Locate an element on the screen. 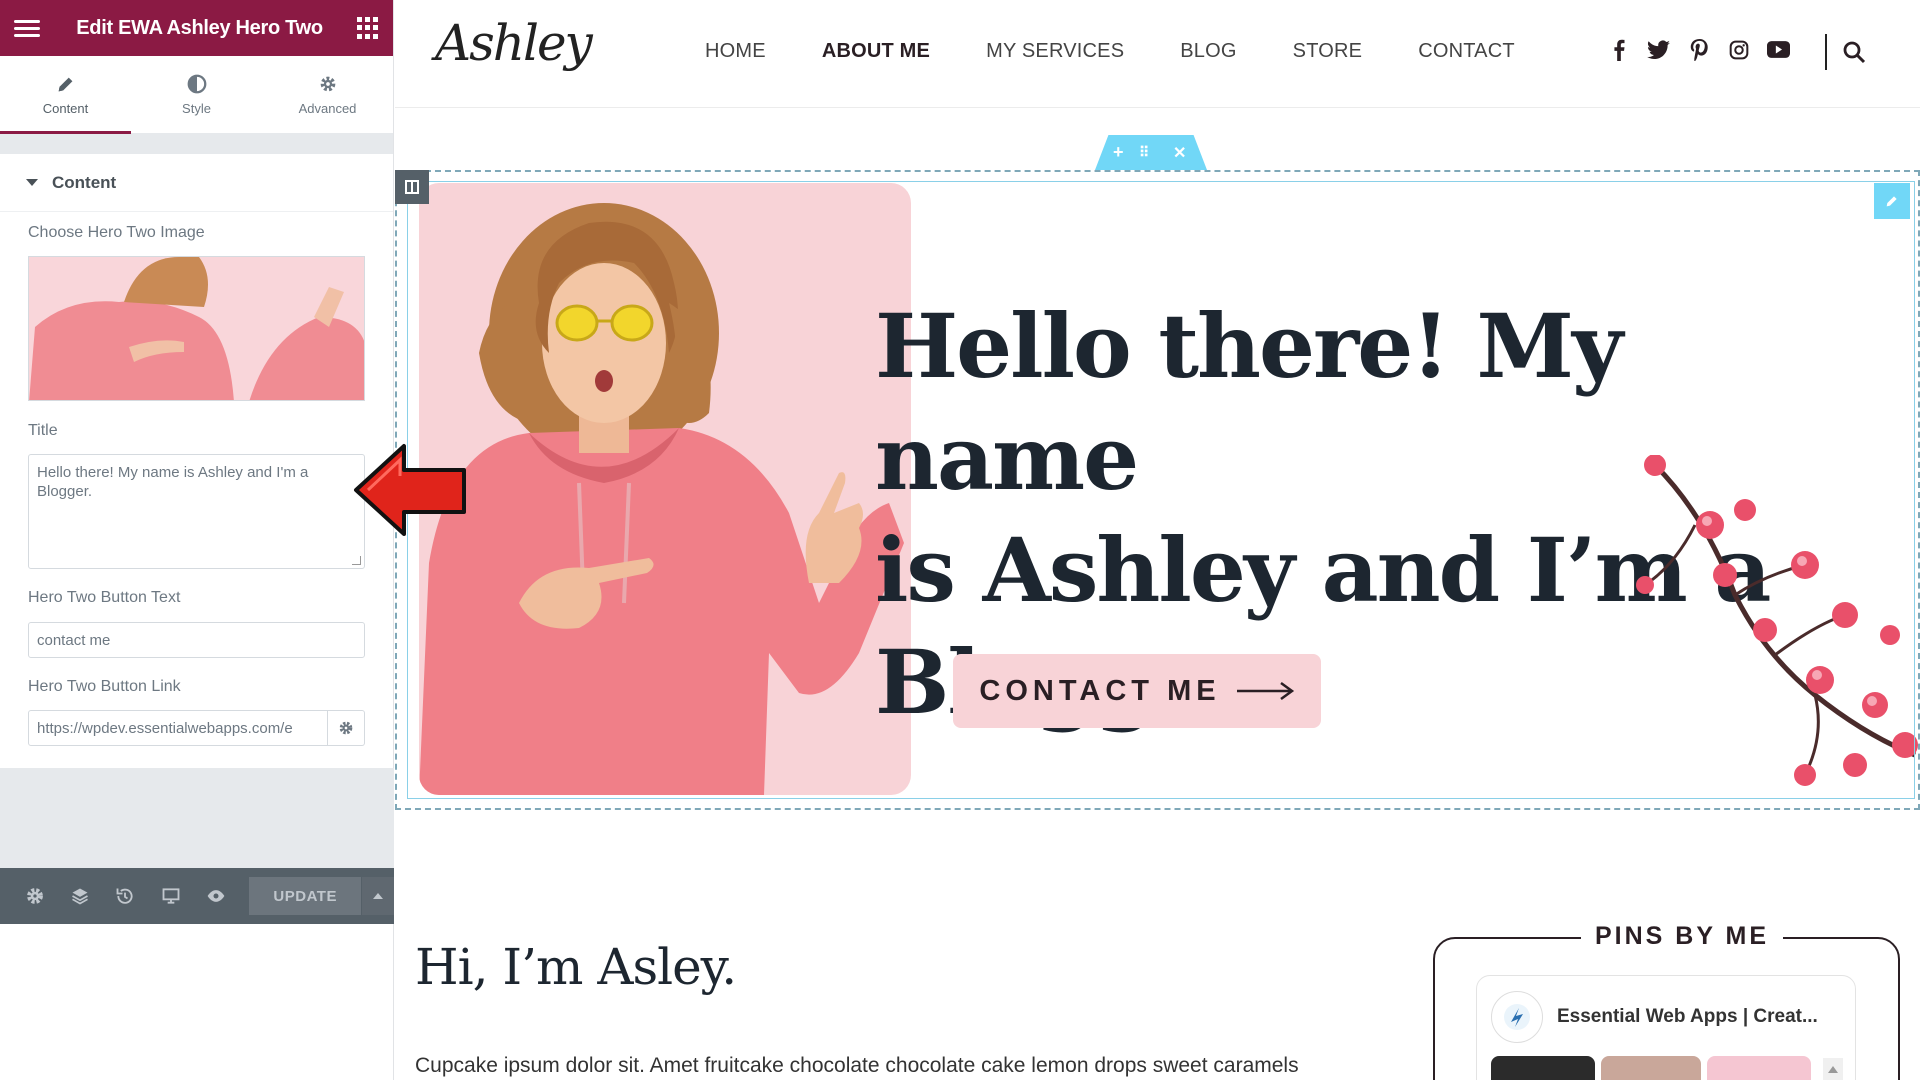 Image resolution: width=1920 pixels, height=1080 pixels. add-section-icon: + is located at coordinates (1118, 152).